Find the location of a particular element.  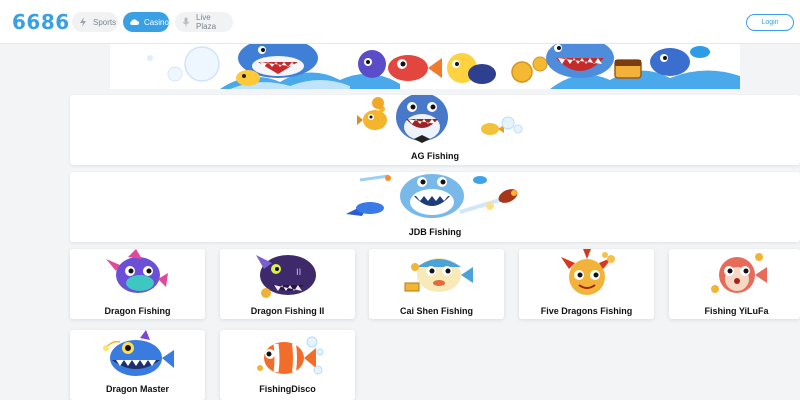

game-name: Dragon Master is located at coordinates (137, 389).